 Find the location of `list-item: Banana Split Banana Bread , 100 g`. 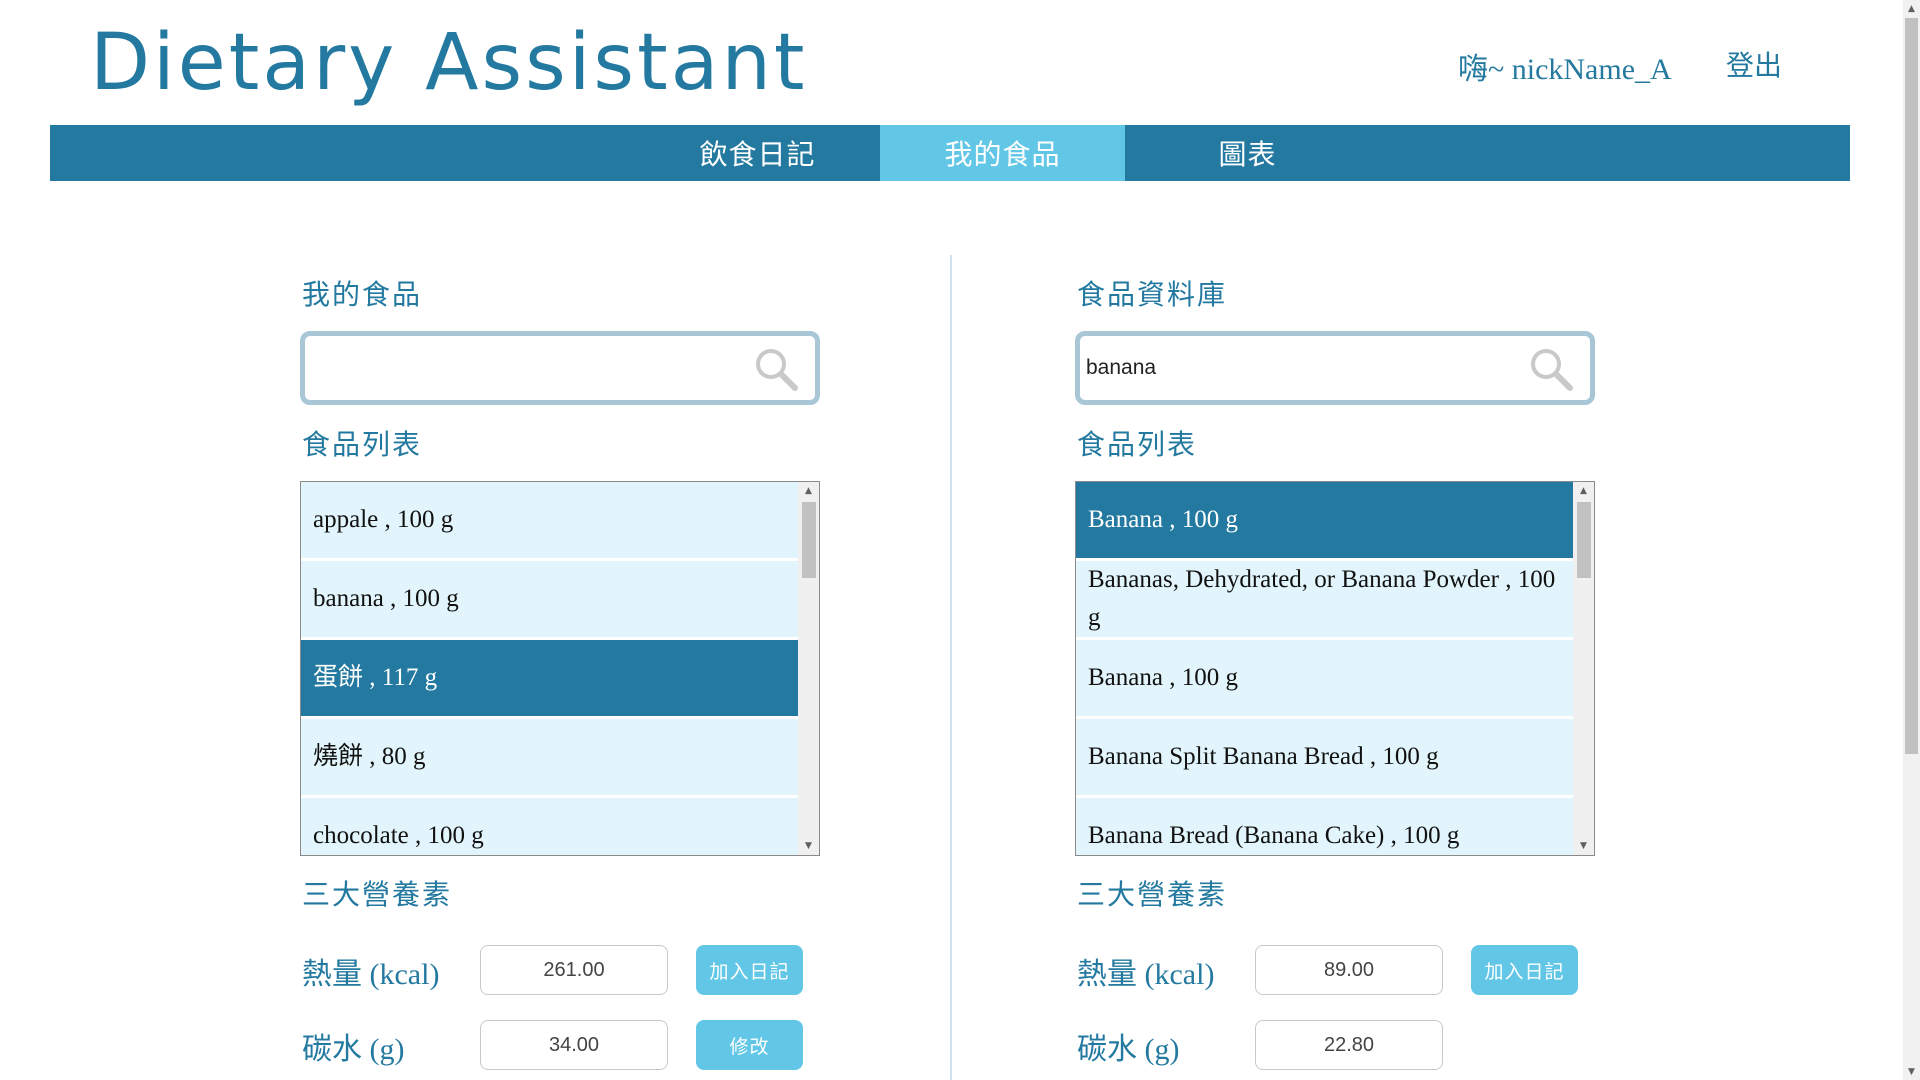

list-item: Banana Split Banana Bread , 100 g is located at coordinates (1324, 757).